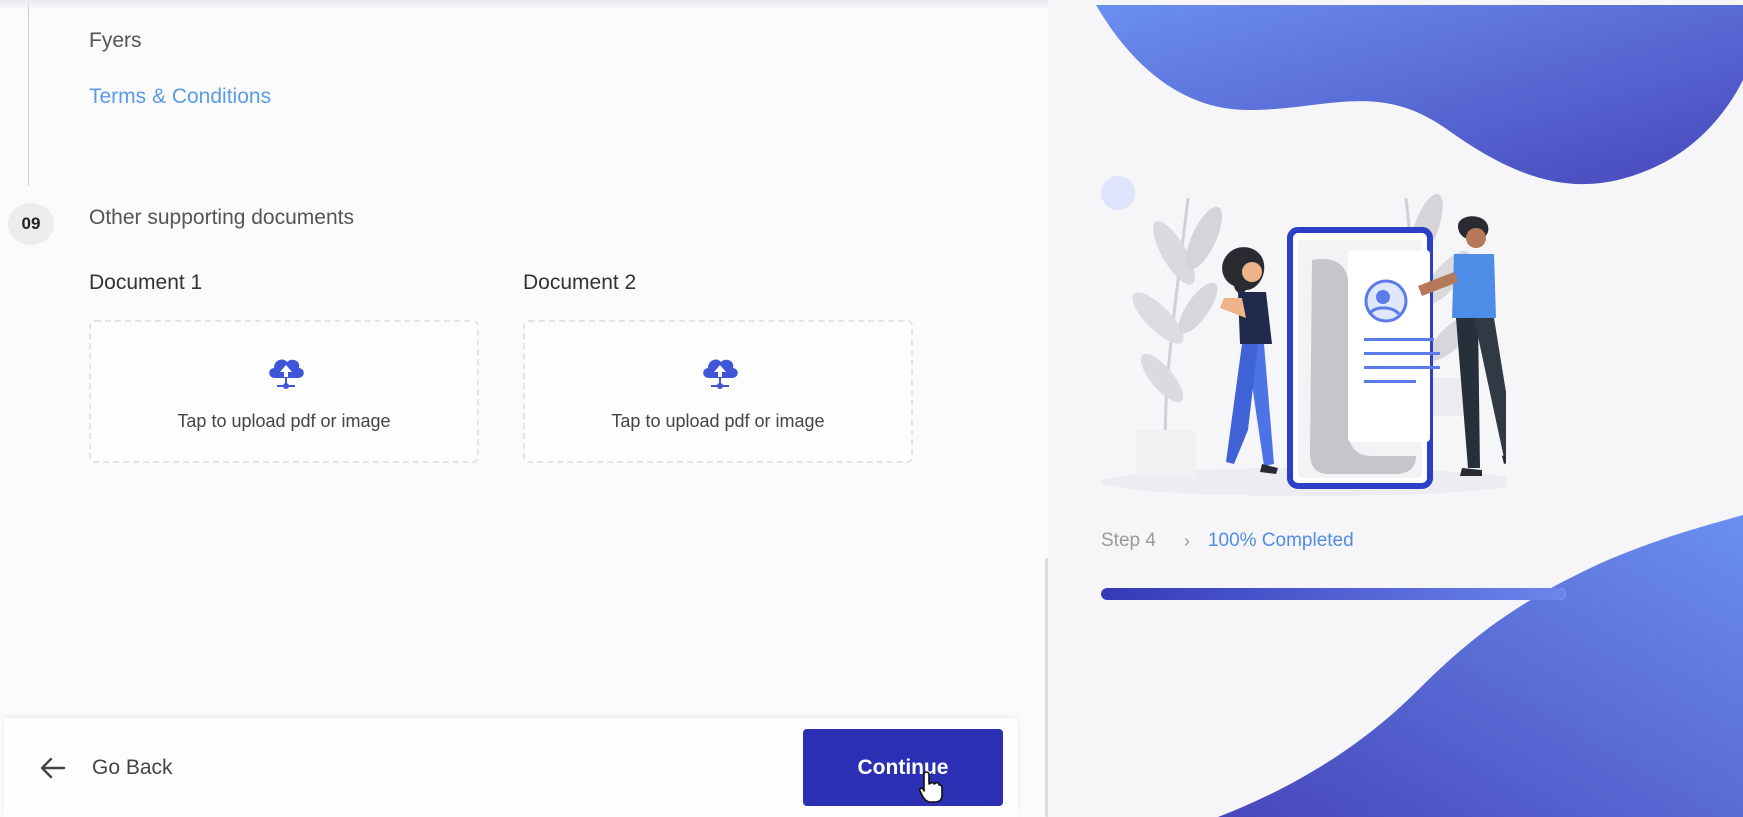  Describe the element at coordinates (930, 787) in the screenshot. I see `hand-cursor-icon` at that location.